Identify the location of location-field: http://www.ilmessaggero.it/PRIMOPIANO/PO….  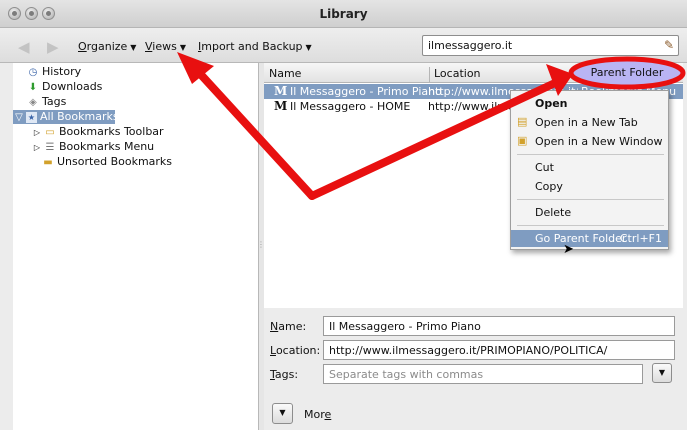
(499, 350).